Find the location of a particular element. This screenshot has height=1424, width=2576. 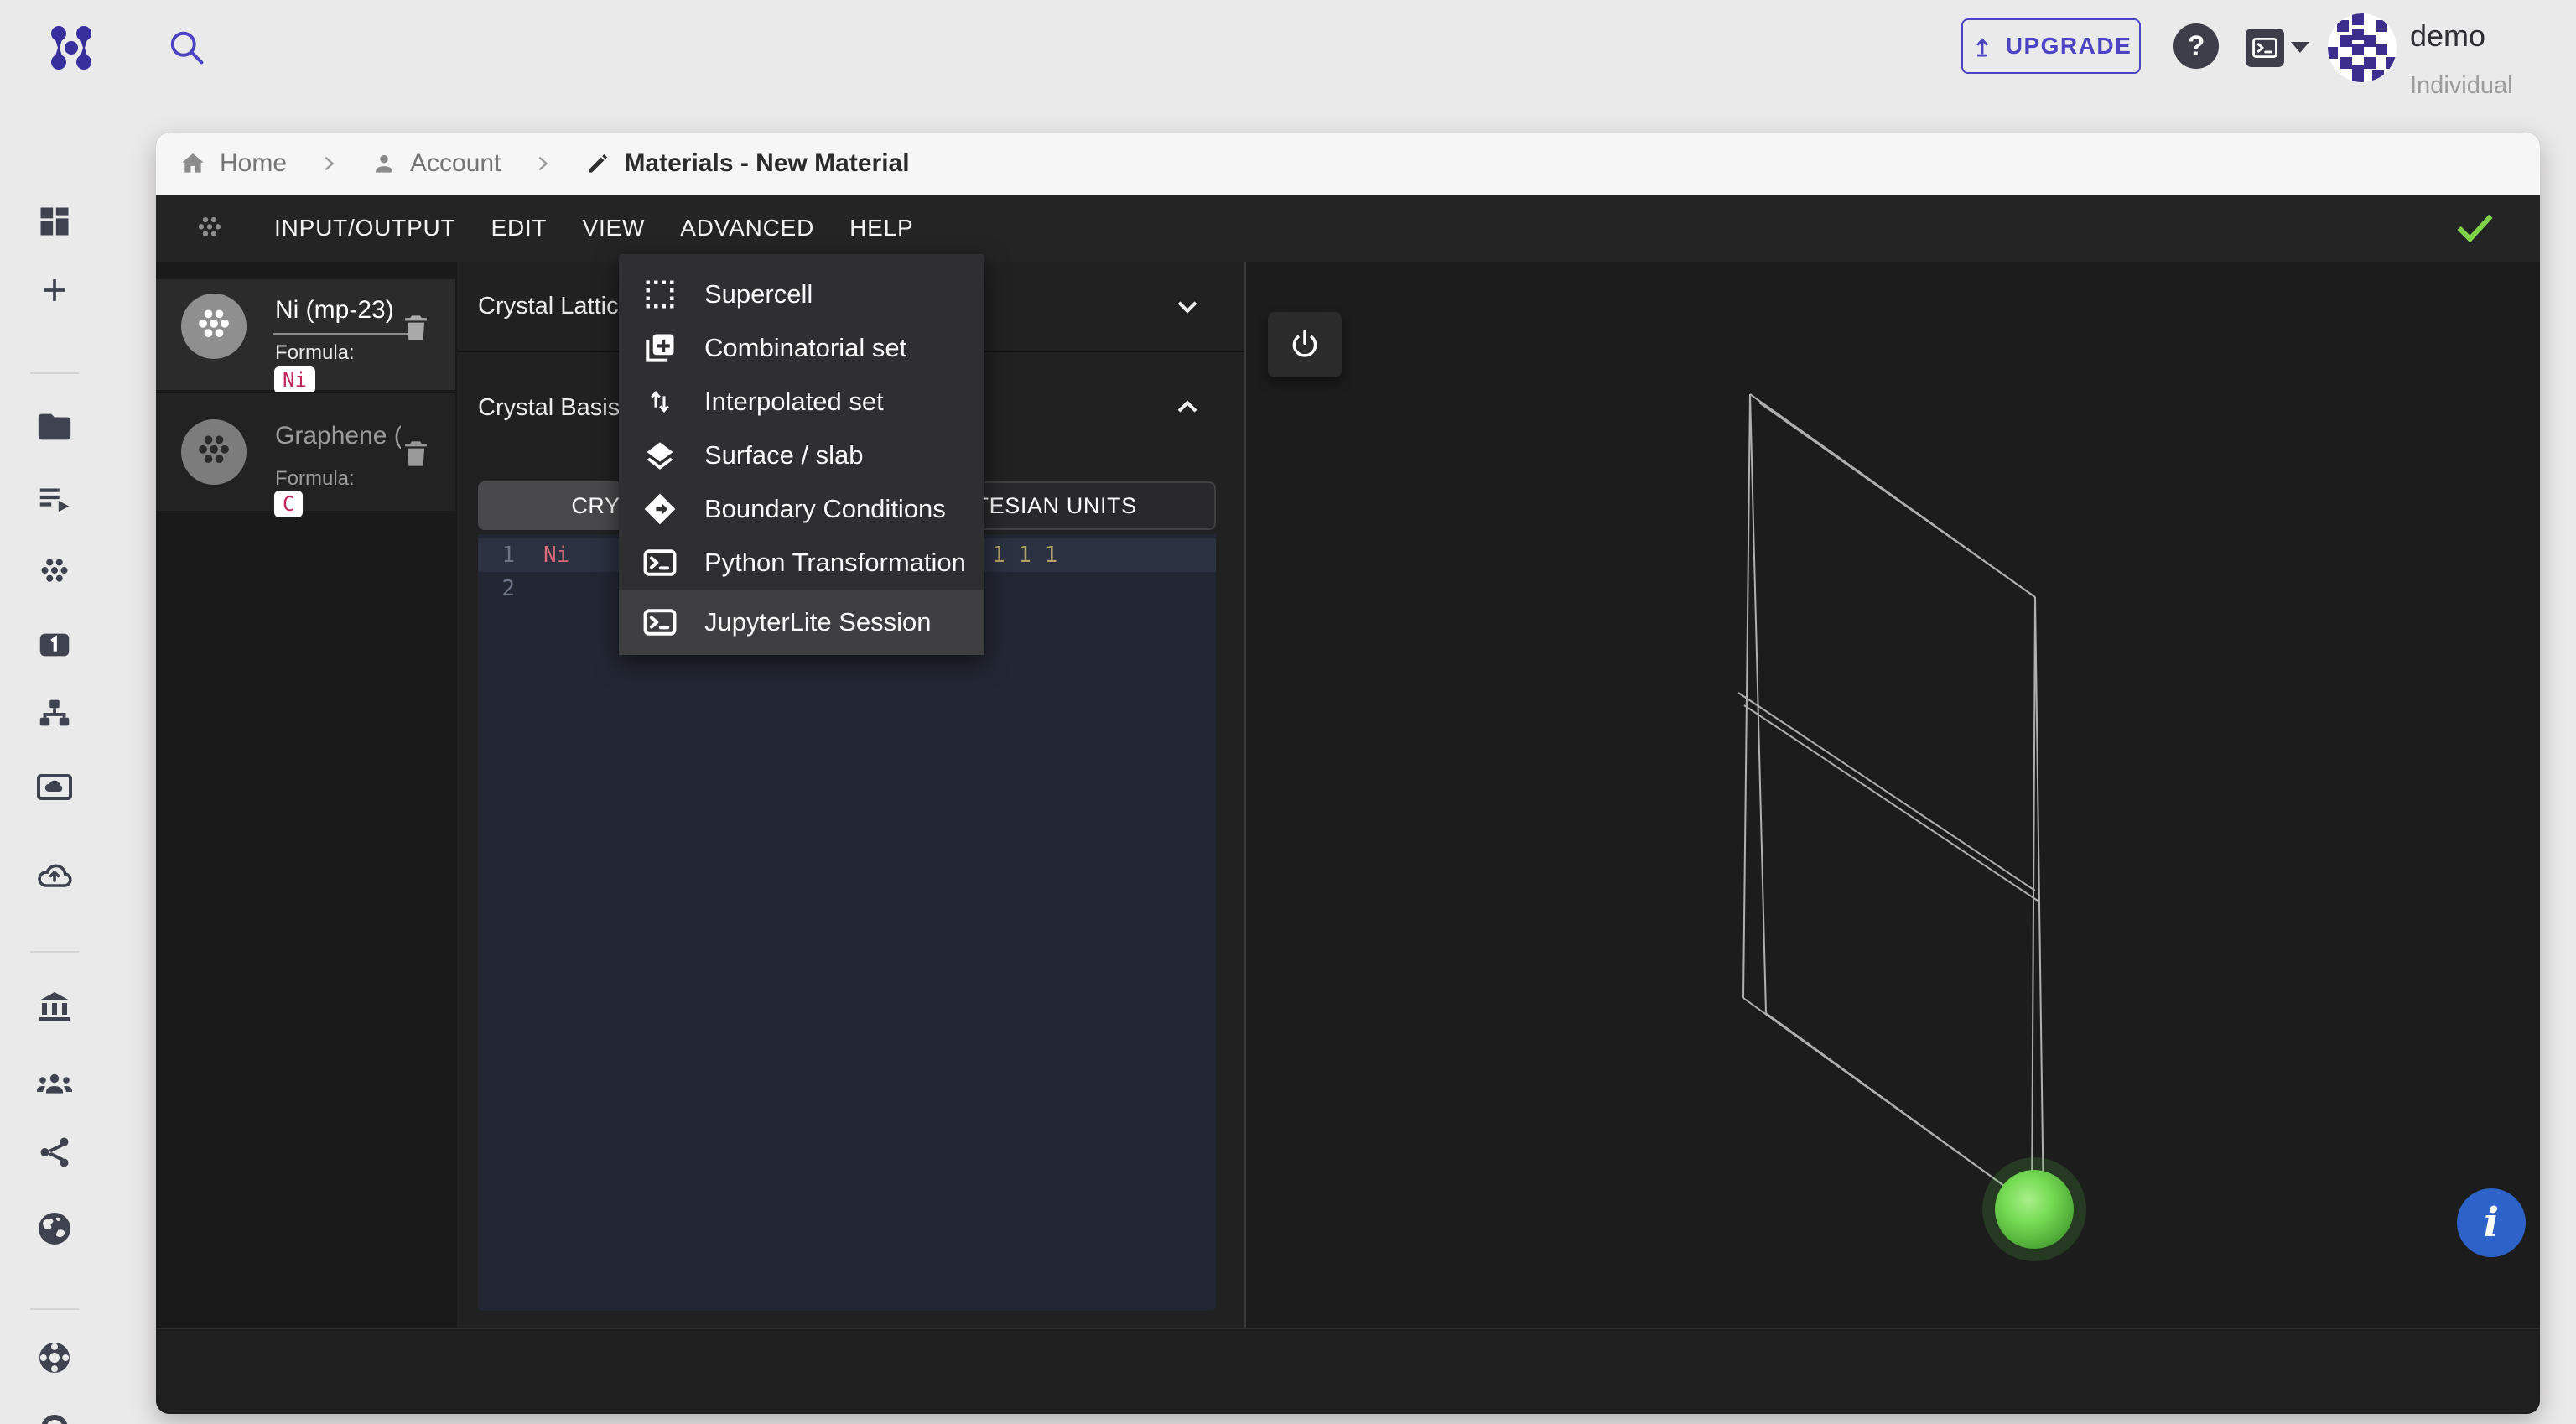

menubar-items: INPUT/OUTPUT EDIT VIEW ADVANCED HELP is located at coordinates (594, 228).